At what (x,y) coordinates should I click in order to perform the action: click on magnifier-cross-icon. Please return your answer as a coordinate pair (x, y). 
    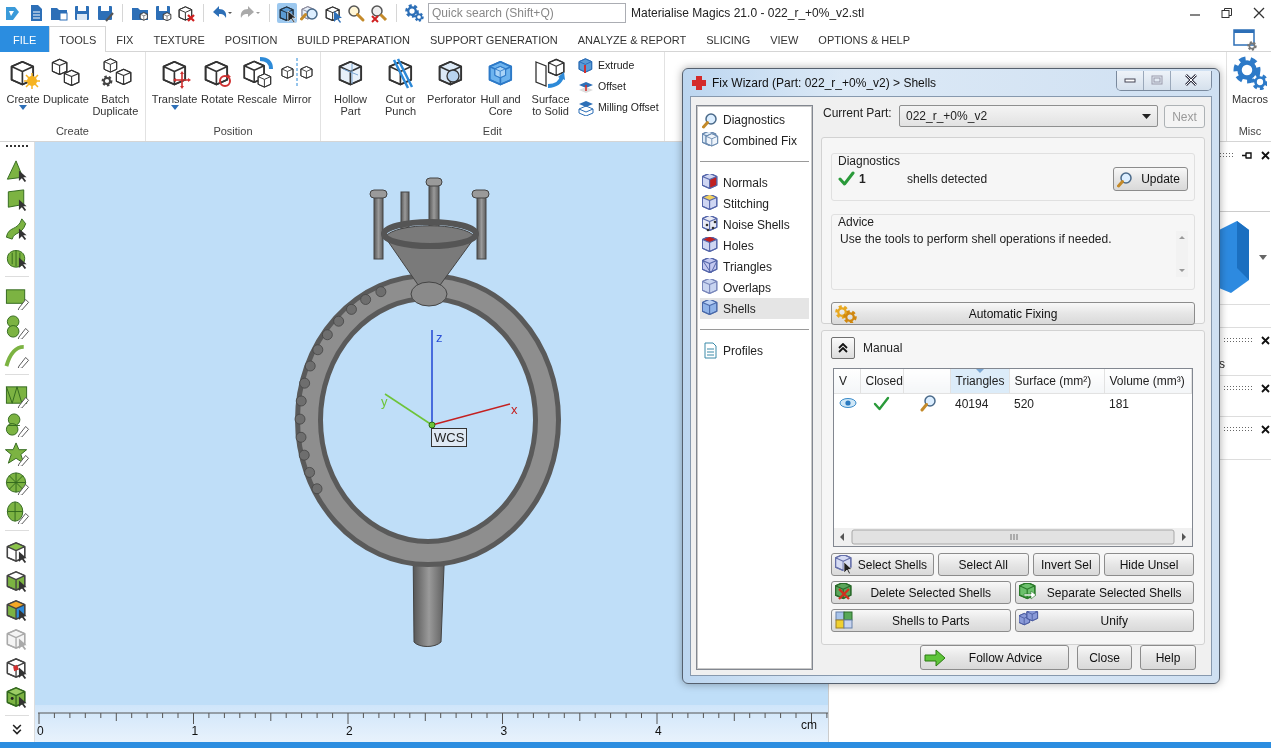
    Looking at the image, I should click on (379, 13).